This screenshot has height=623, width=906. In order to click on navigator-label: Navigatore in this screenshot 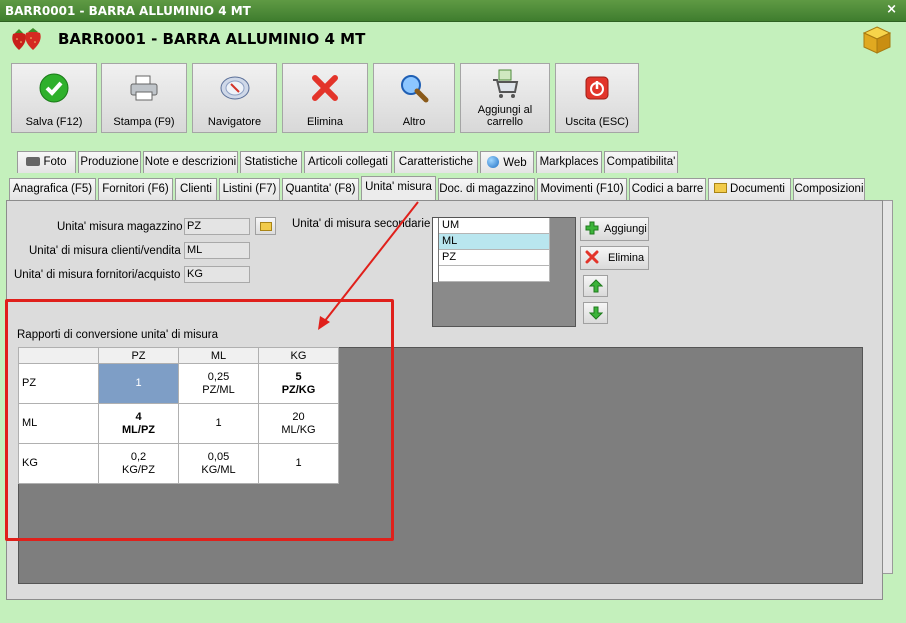, I will do `click(234, 122)`.